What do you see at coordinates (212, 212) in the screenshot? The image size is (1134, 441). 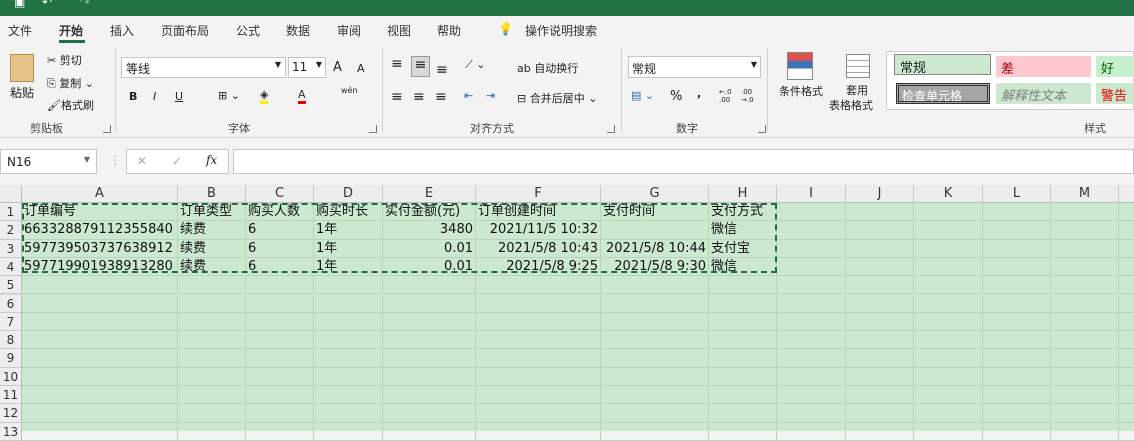 I see `cell: 订单类型` at bounding box center [212, 212].